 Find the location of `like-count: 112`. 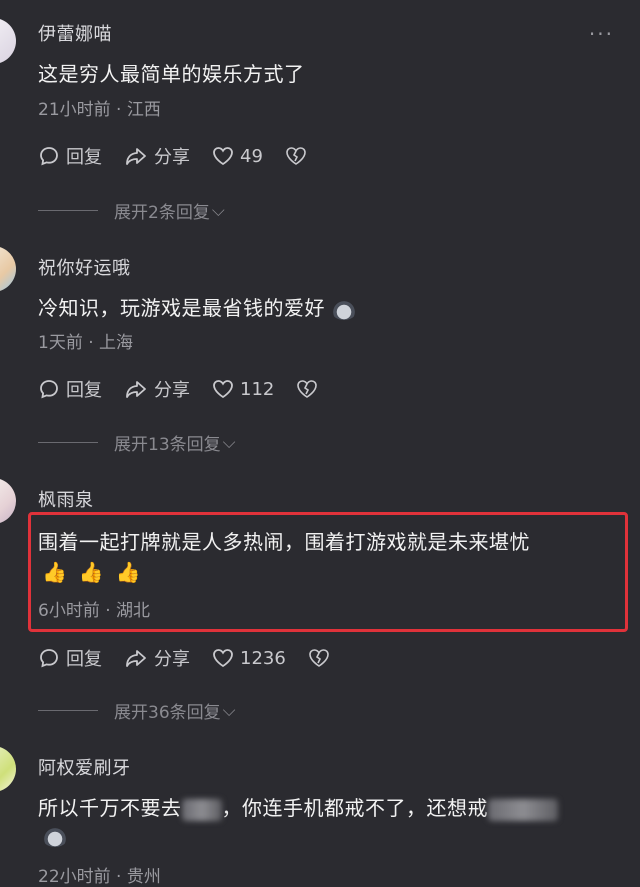

like-count: 112 is located at coordinates (257, 389).